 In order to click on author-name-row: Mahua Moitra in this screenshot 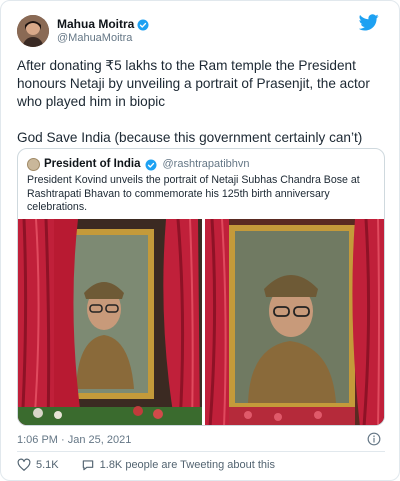, I will do `click(103, 24)`.